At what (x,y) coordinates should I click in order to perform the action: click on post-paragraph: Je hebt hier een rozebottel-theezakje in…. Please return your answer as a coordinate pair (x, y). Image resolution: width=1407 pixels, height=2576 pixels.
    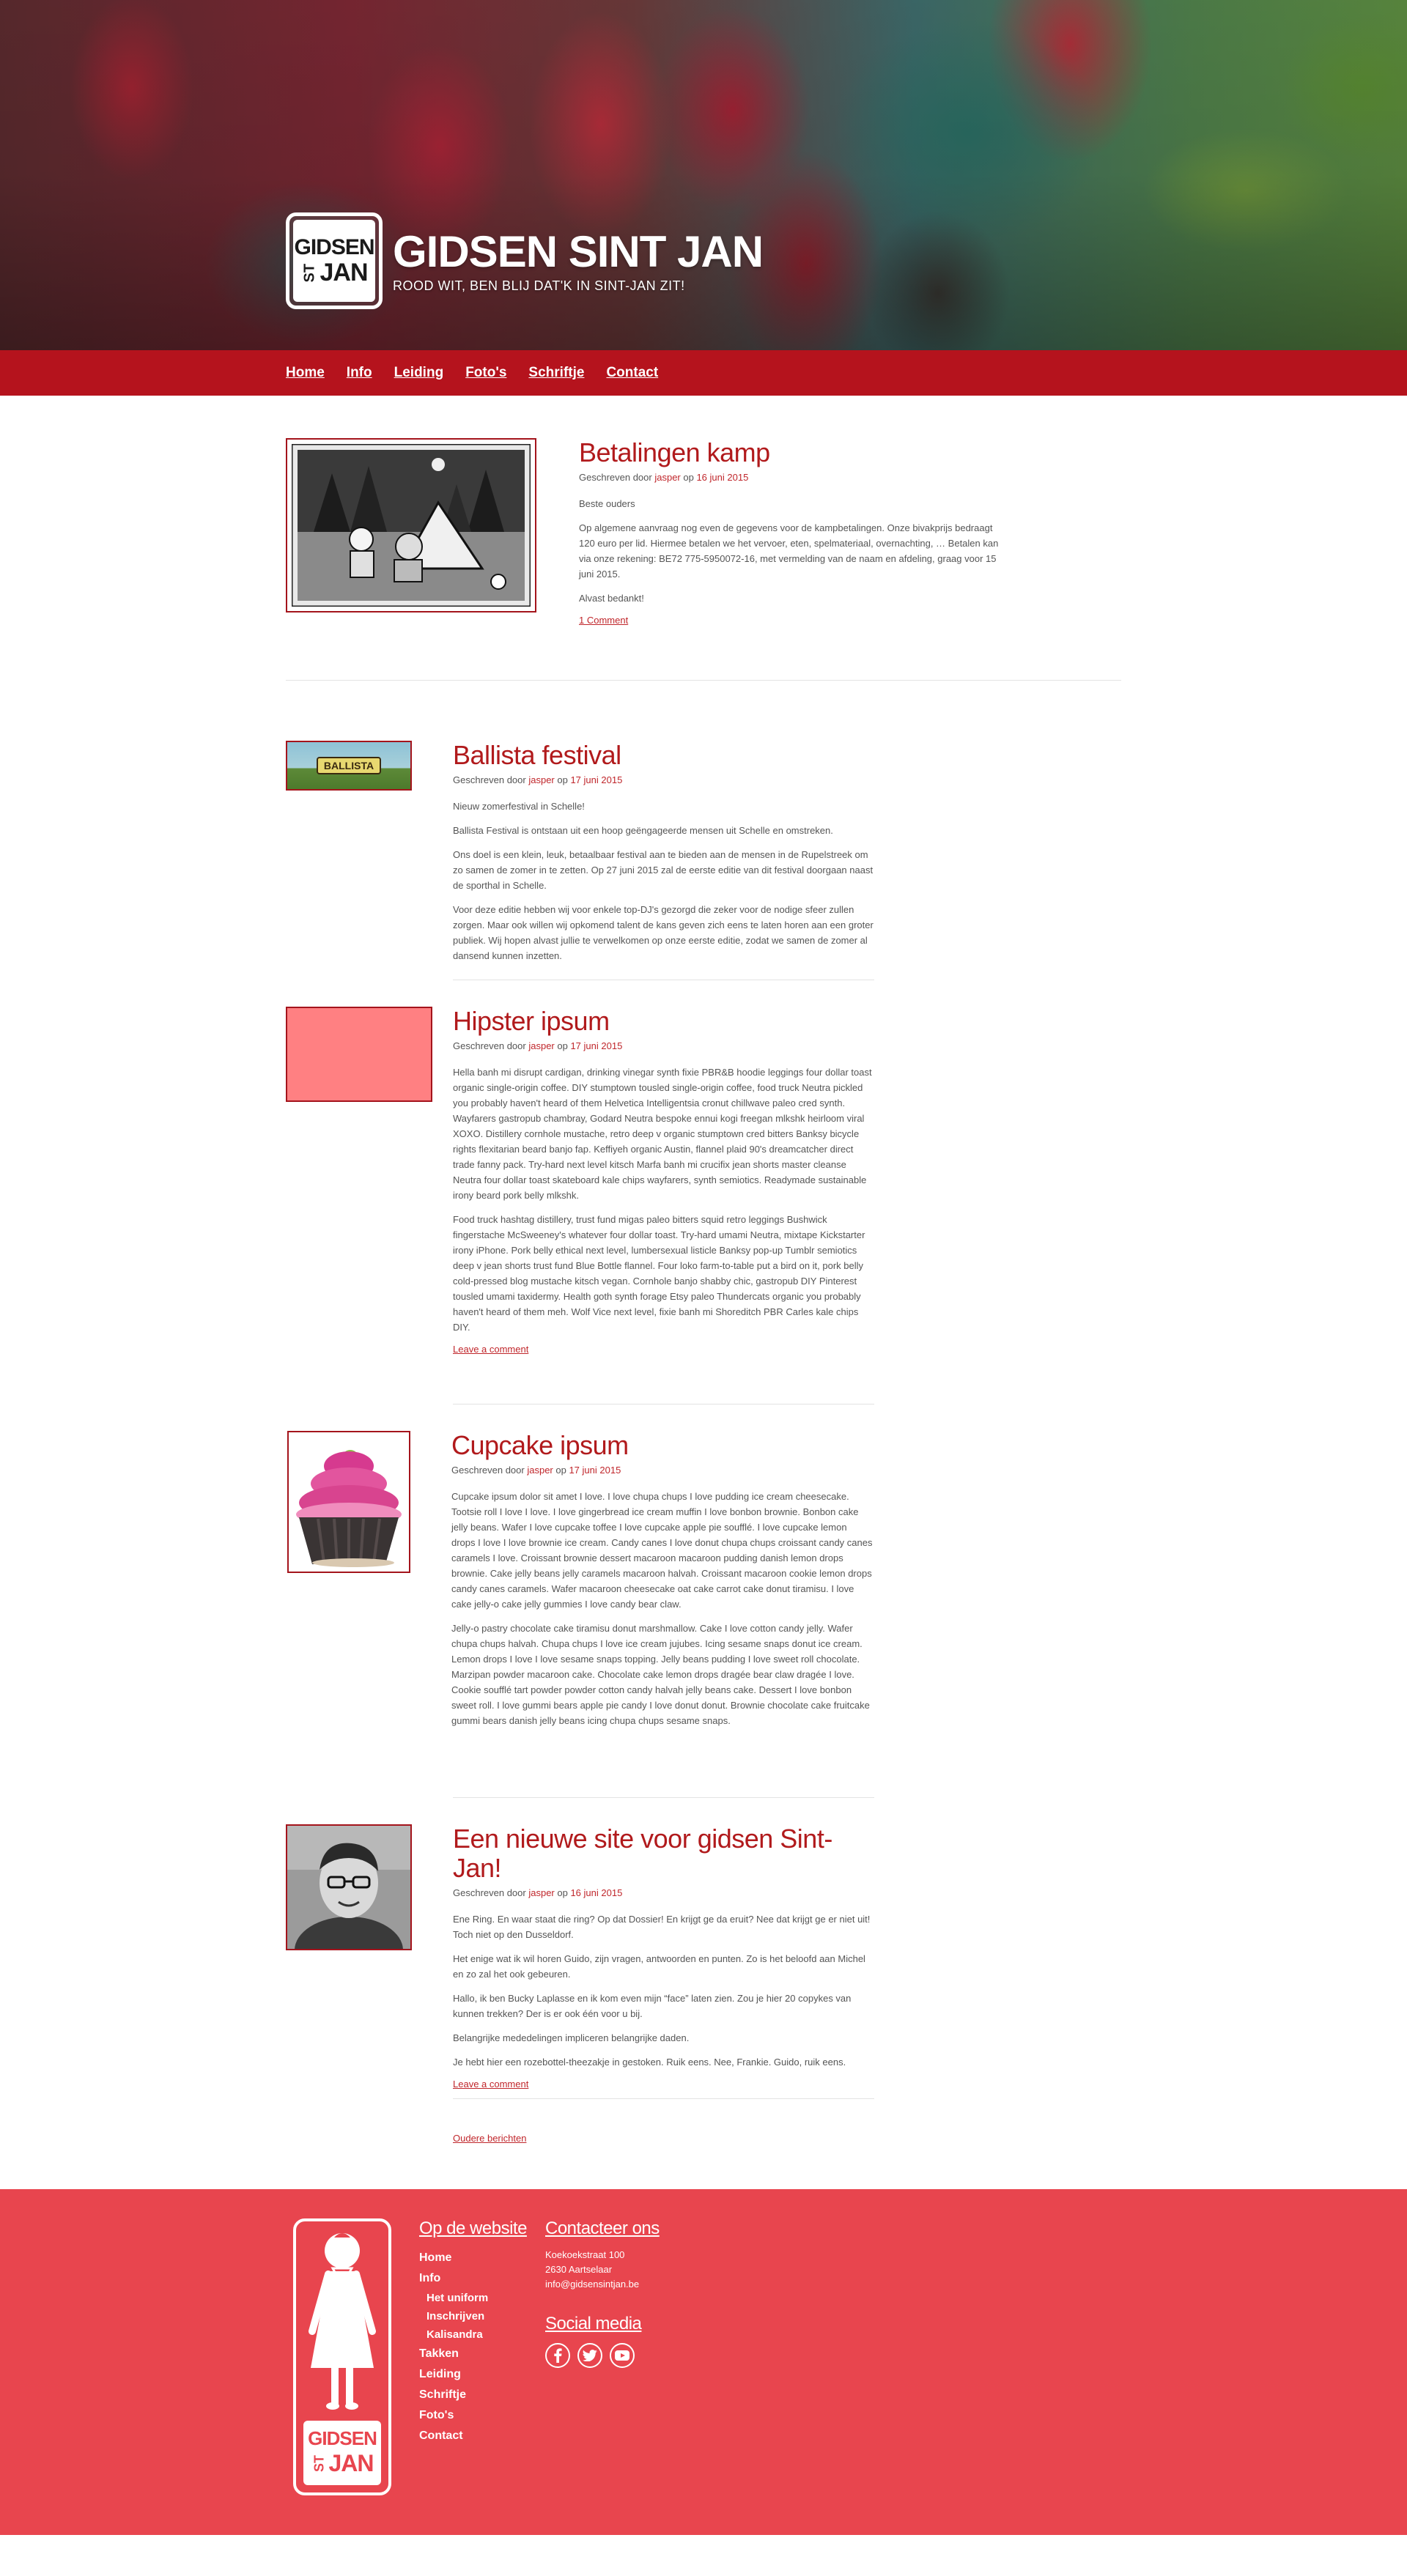
    Looking at the image, I should click on (649, 2062).